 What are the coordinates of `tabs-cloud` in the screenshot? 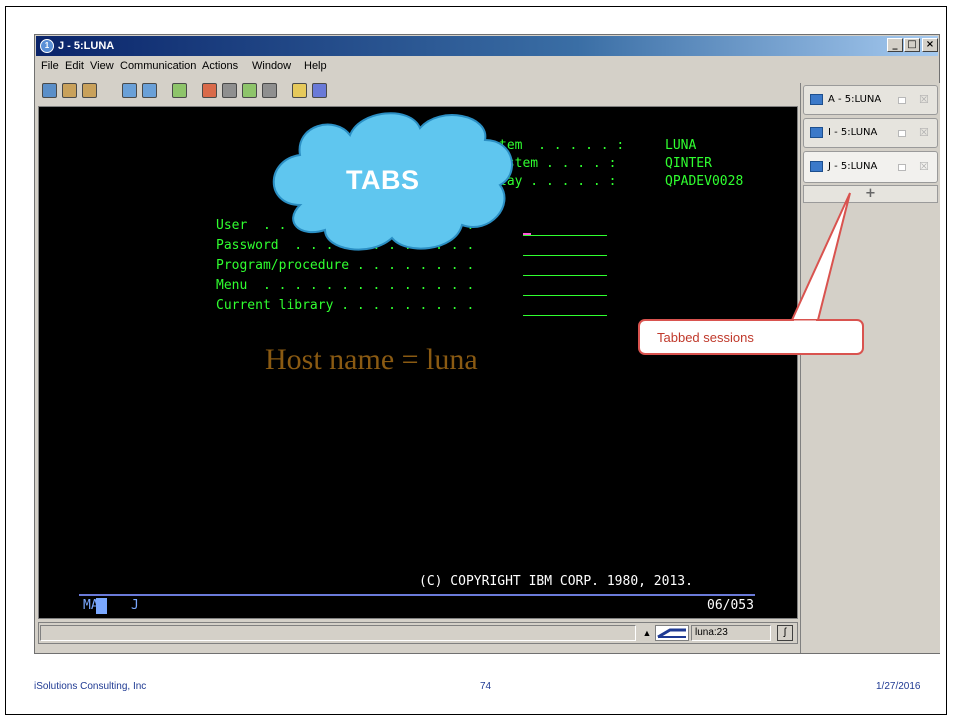 It's located at (392, 181).